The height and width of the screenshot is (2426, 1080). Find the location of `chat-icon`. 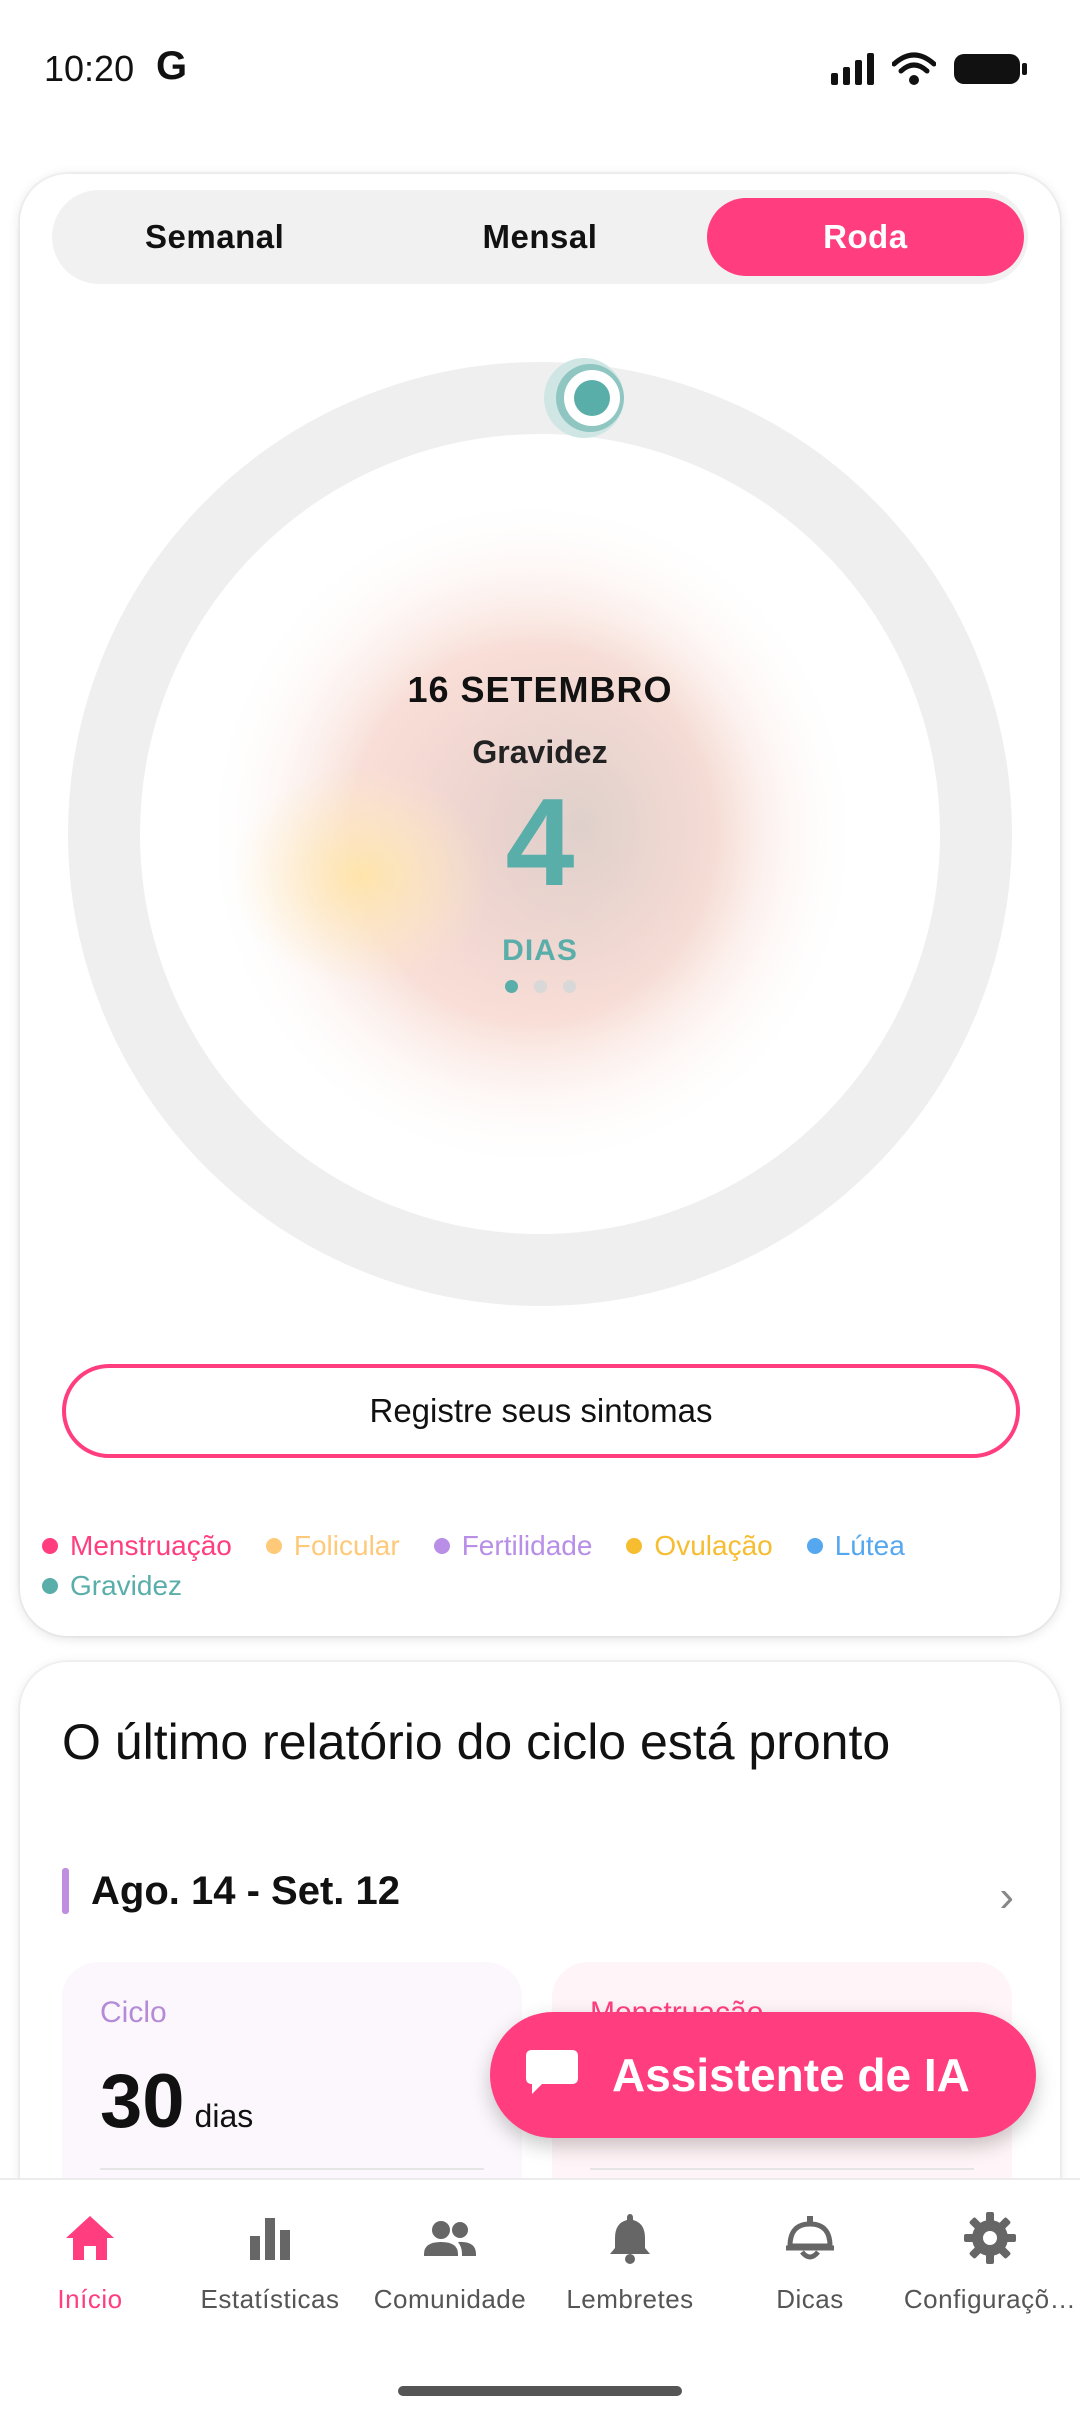

chat-icon is located at coordinates (552, 2072).